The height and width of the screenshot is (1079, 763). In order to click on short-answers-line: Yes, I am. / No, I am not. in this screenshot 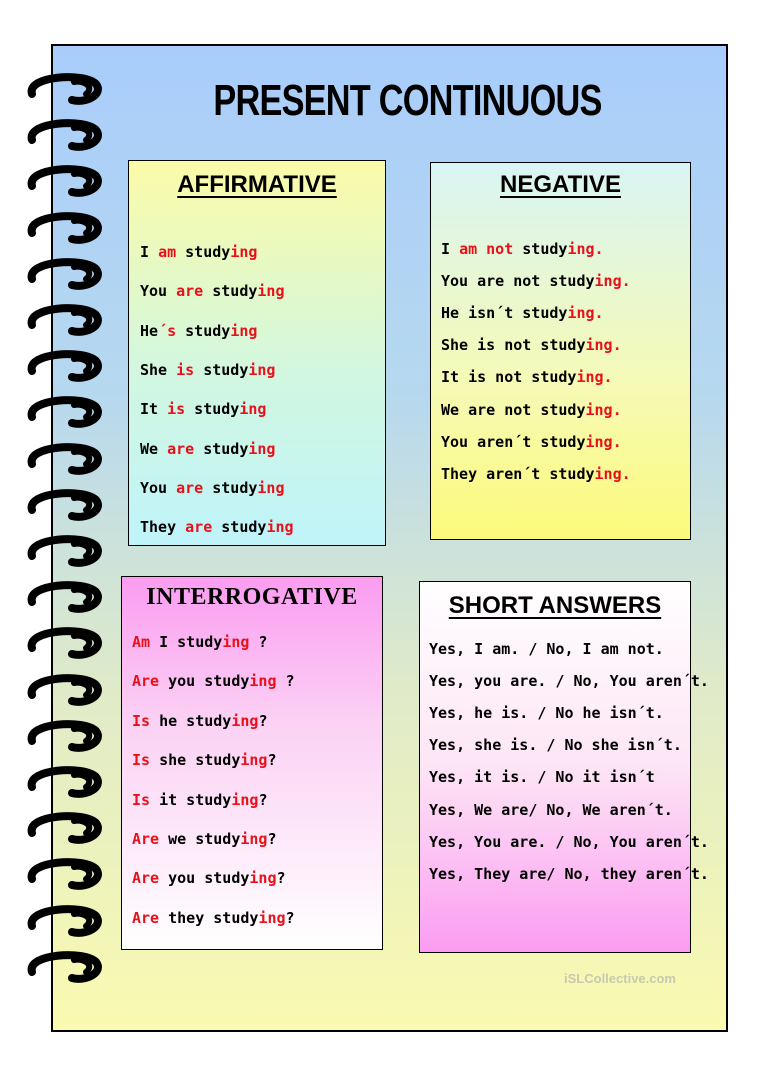, I will do `click(546, 649)`.